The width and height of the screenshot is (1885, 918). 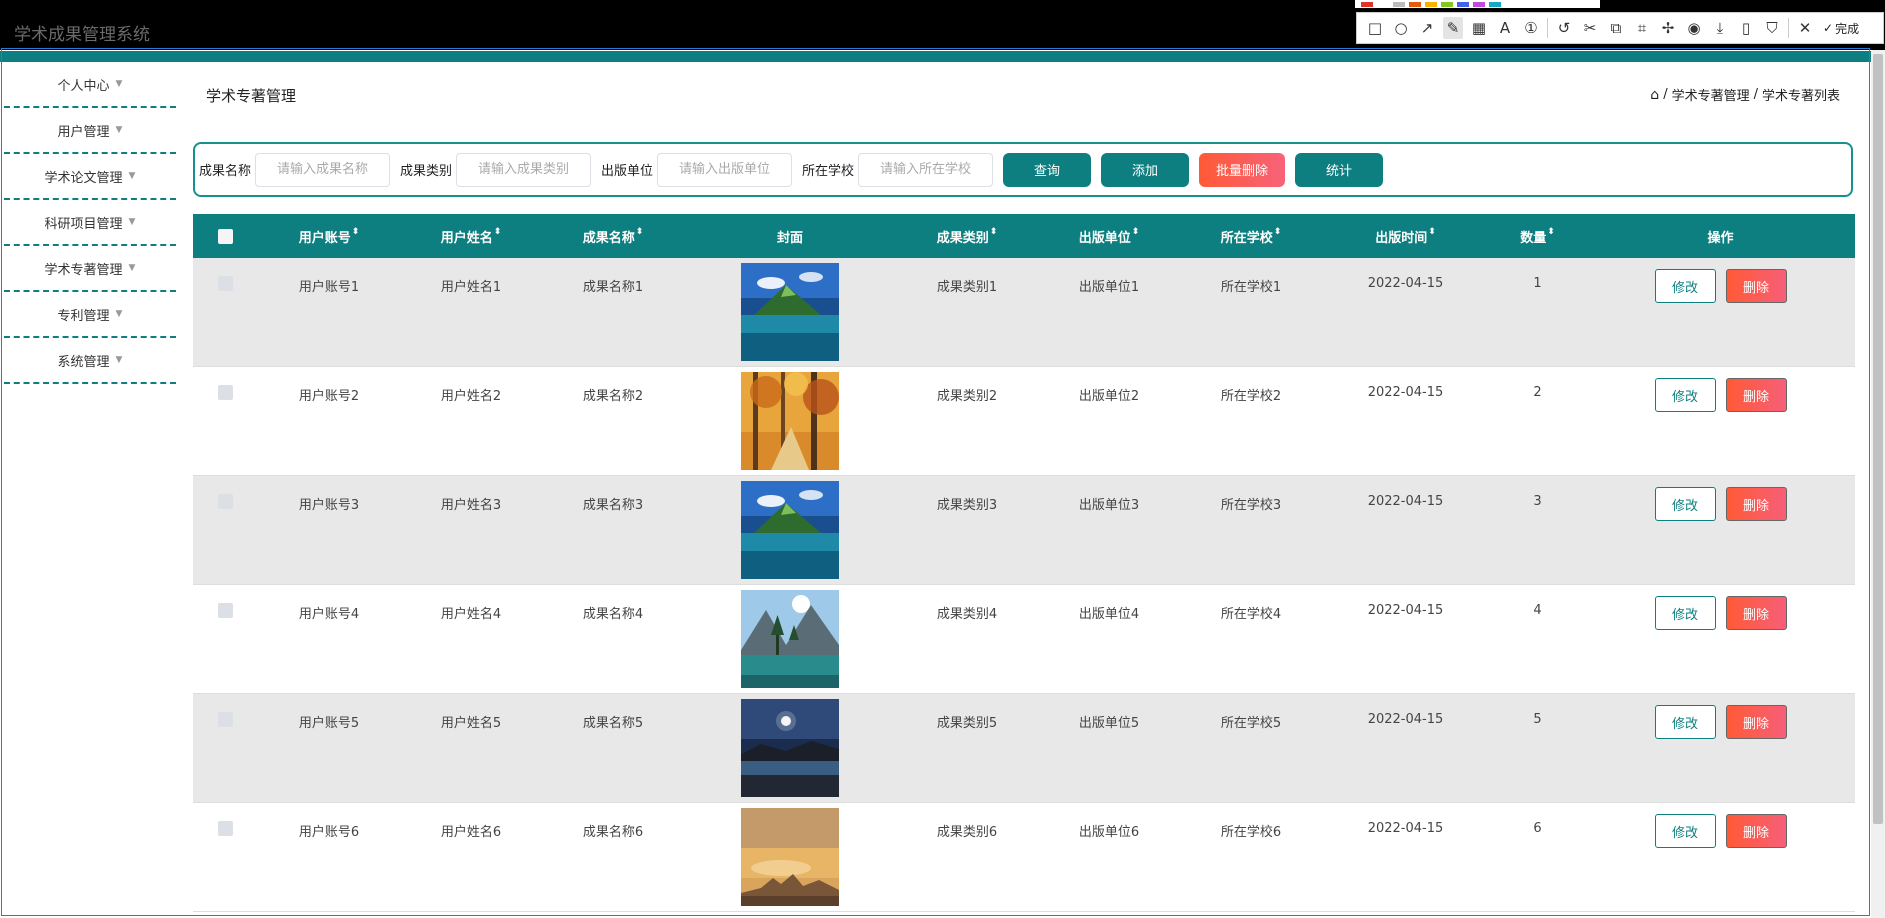 I want to click on sidebar-item-2: 学术论文管理 ▼, so click(x=90, y=177).